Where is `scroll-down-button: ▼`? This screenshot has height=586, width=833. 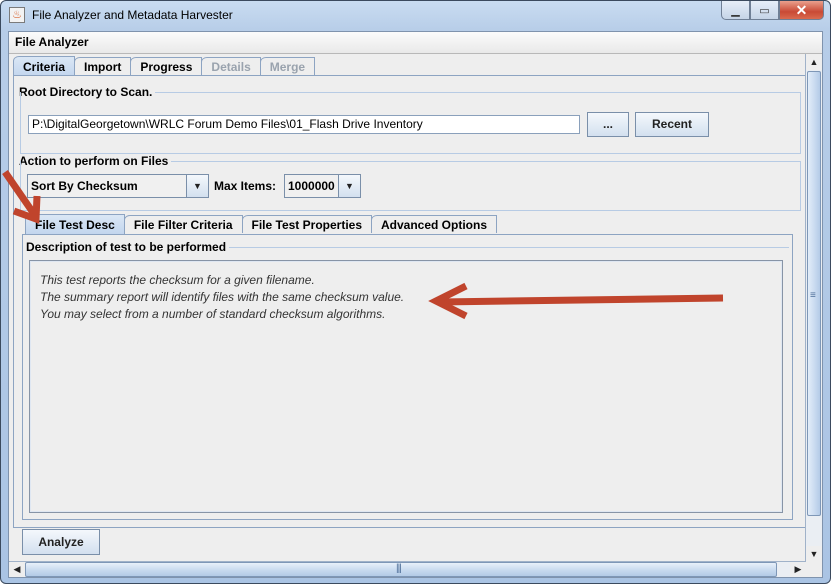
scroll-down-button: ▼ is located at coordinates (814, 554).